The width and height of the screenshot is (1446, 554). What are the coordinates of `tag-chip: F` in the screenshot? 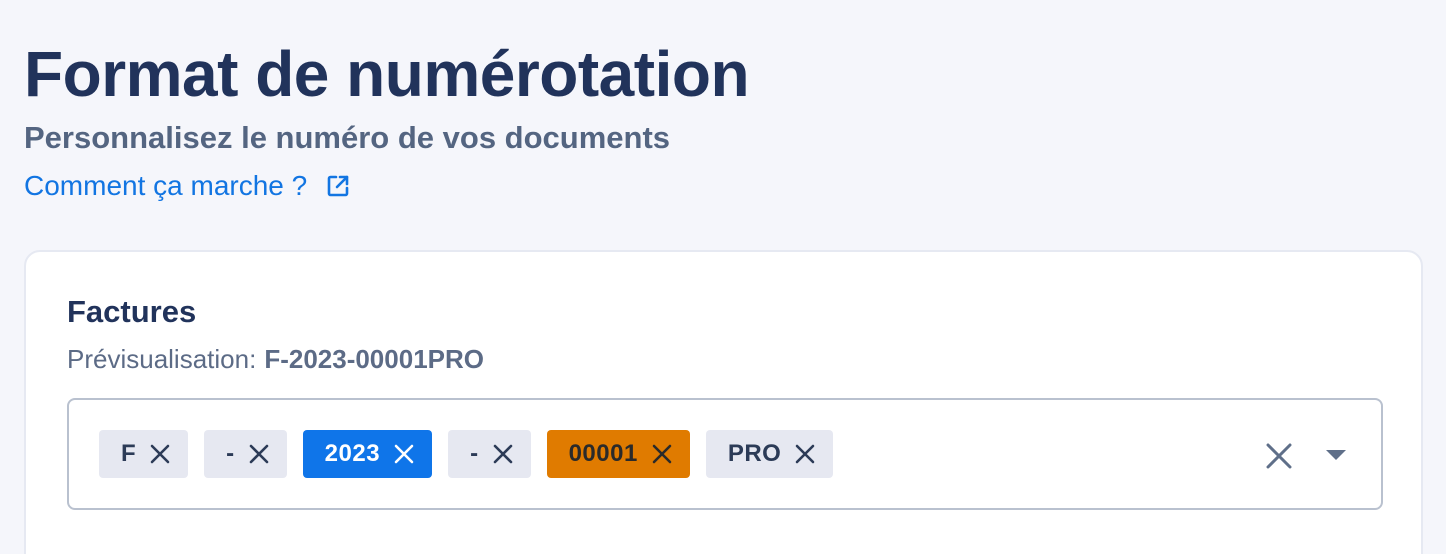 It's located at (144, 454).